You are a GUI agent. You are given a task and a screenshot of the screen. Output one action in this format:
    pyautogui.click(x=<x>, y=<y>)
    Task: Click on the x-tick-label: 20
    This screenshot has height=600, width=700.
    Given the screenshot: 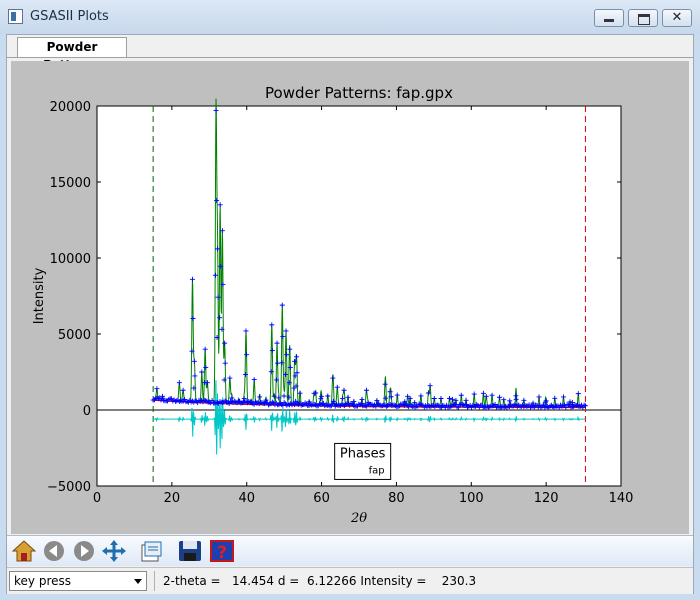 What is the action you would take?
    pyautogui.click(x=172, y=498)
    